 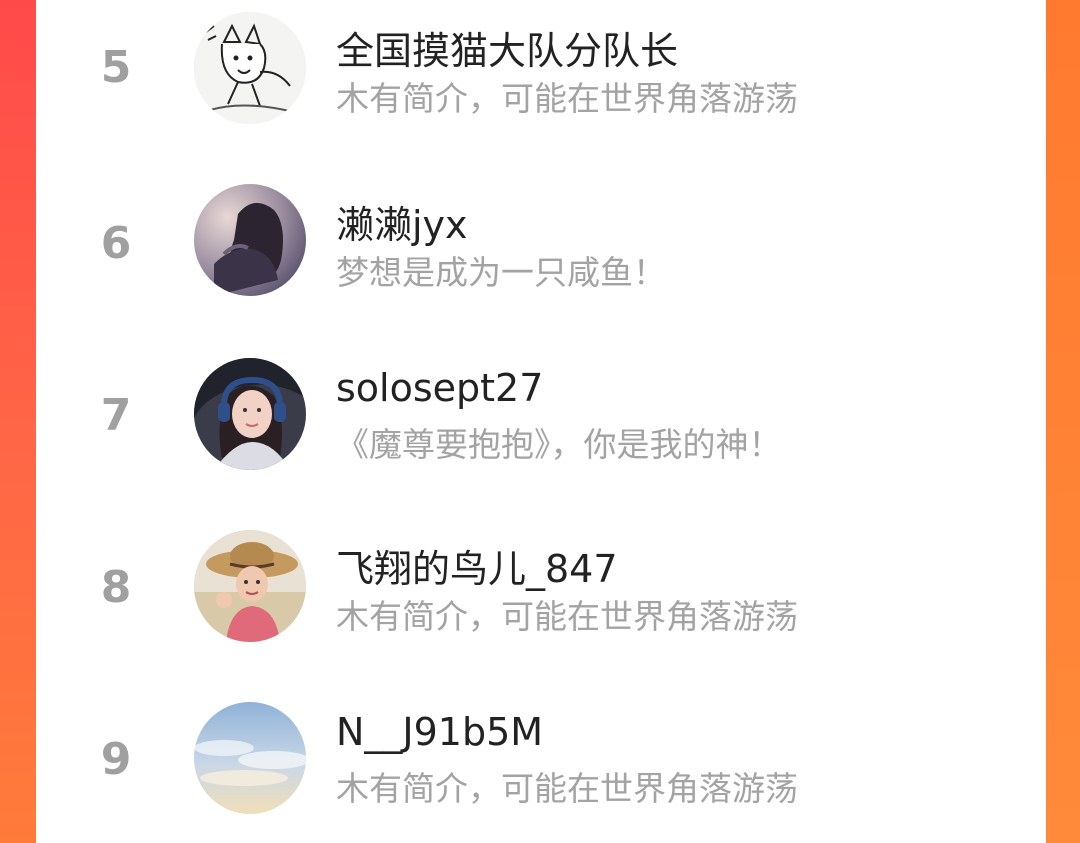 I want to click on user-bio: 梦想是成为一只咸鱼！, so click(x=501, y=272).